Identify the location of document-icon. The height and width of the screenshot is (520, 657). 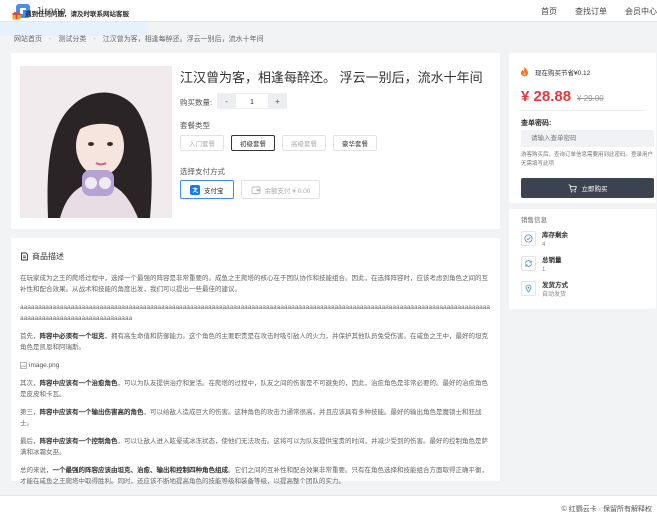
(24, 256).